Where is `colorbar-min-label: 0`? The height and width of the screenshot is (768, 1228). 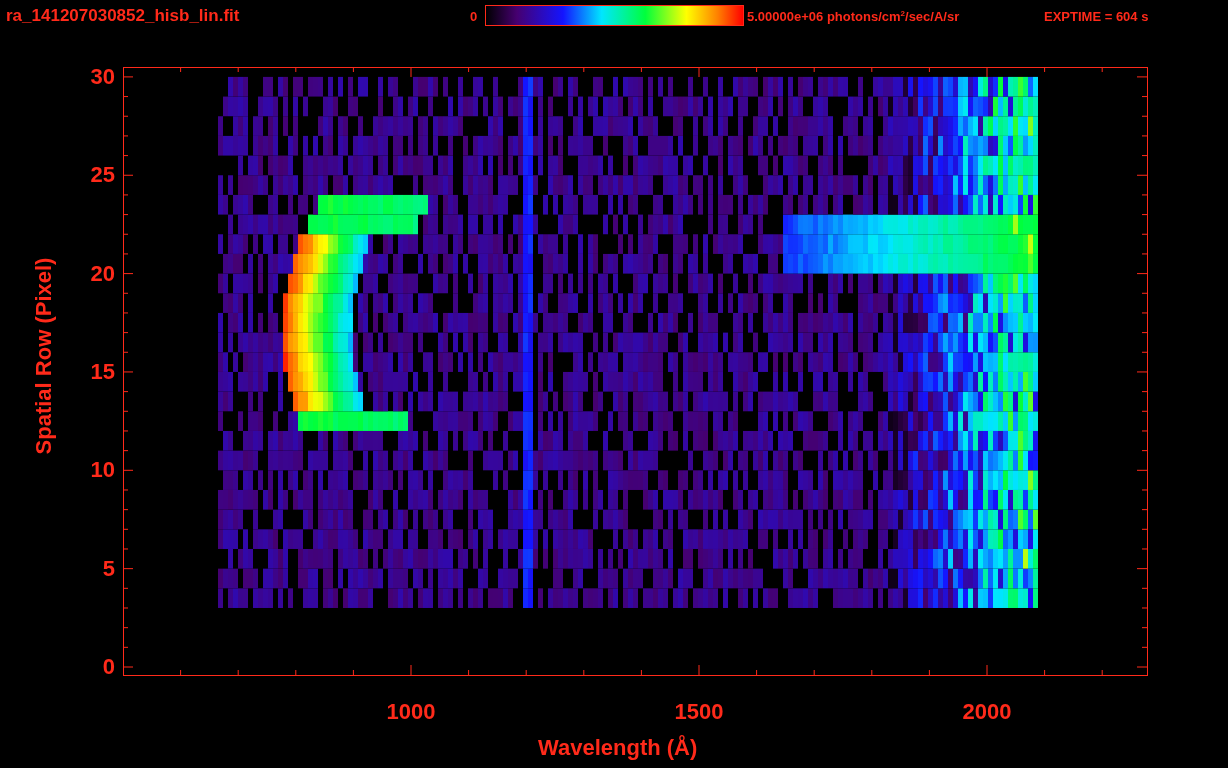 colorbar-min-label: 0 is located at coordinates (474, 16).